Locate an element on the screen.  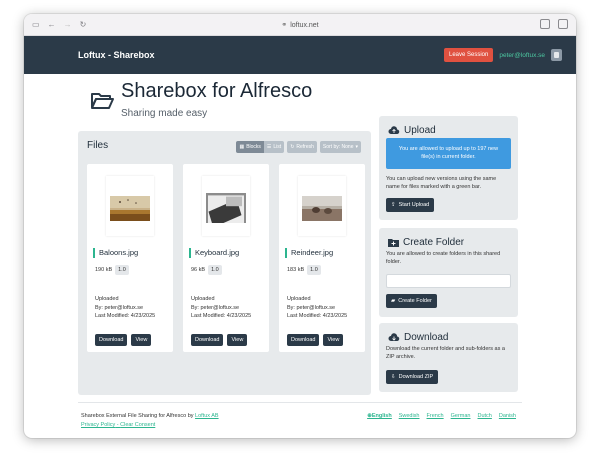
blocks-label: Blocks is located at coordinates (253, 147).